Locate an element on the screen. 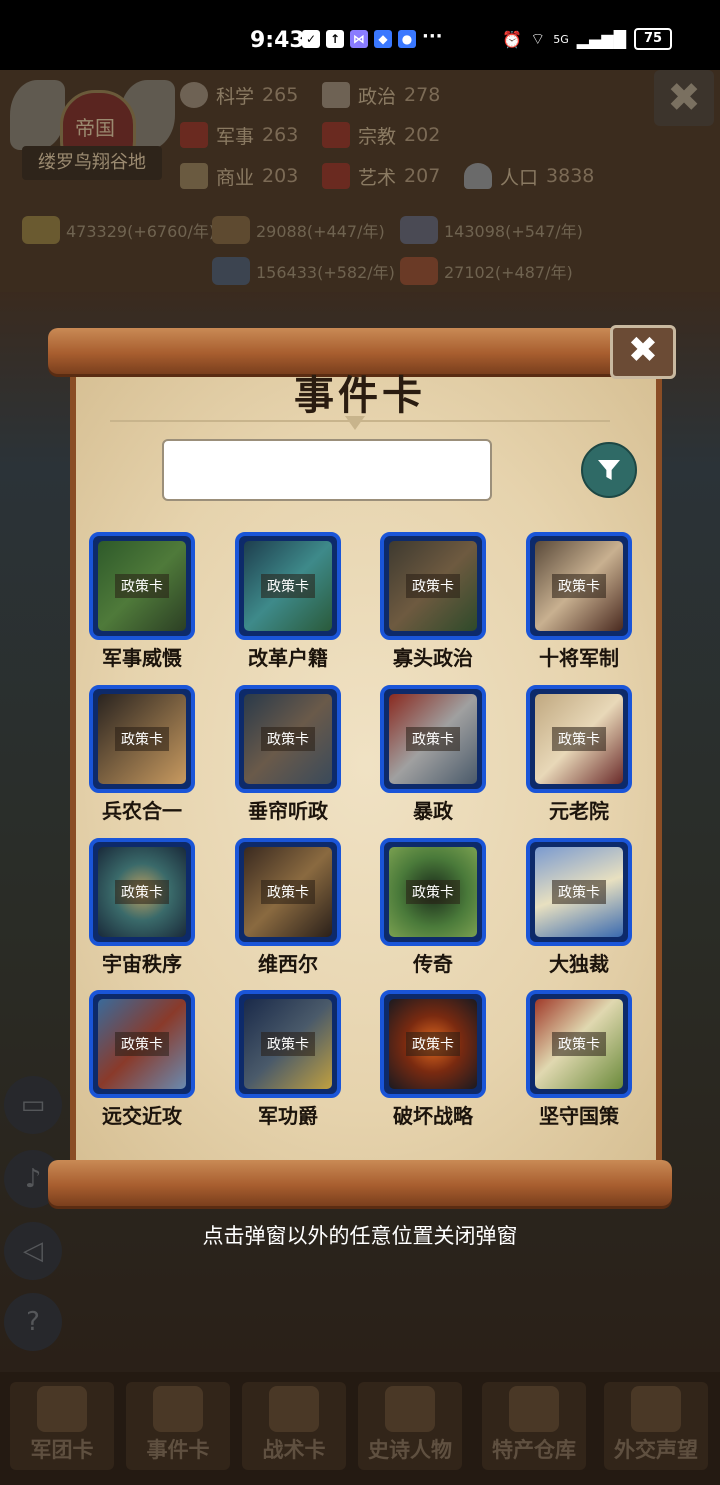  card-label: 十将军制 is located at coordinates (579, 658).